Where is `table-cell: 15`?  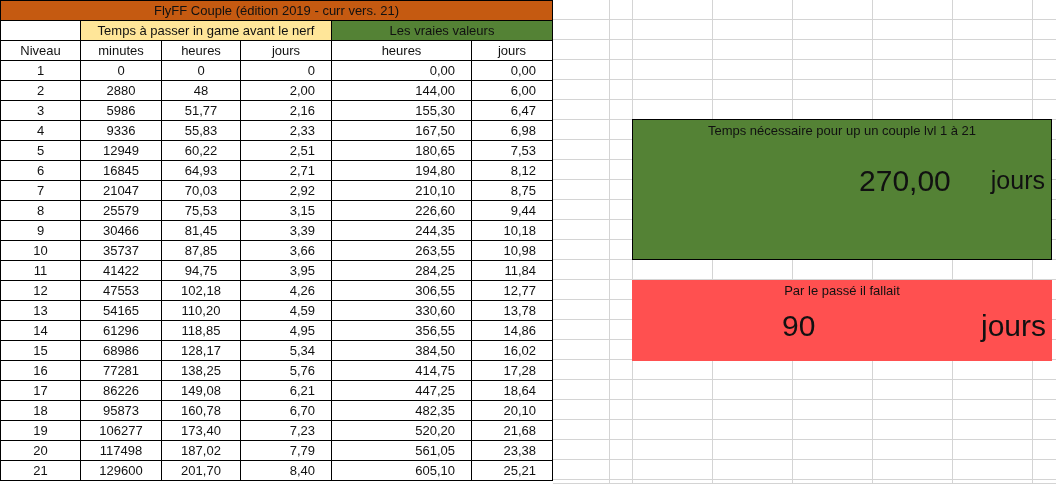 table-cell: 15 is located at coordinates (41, 351).